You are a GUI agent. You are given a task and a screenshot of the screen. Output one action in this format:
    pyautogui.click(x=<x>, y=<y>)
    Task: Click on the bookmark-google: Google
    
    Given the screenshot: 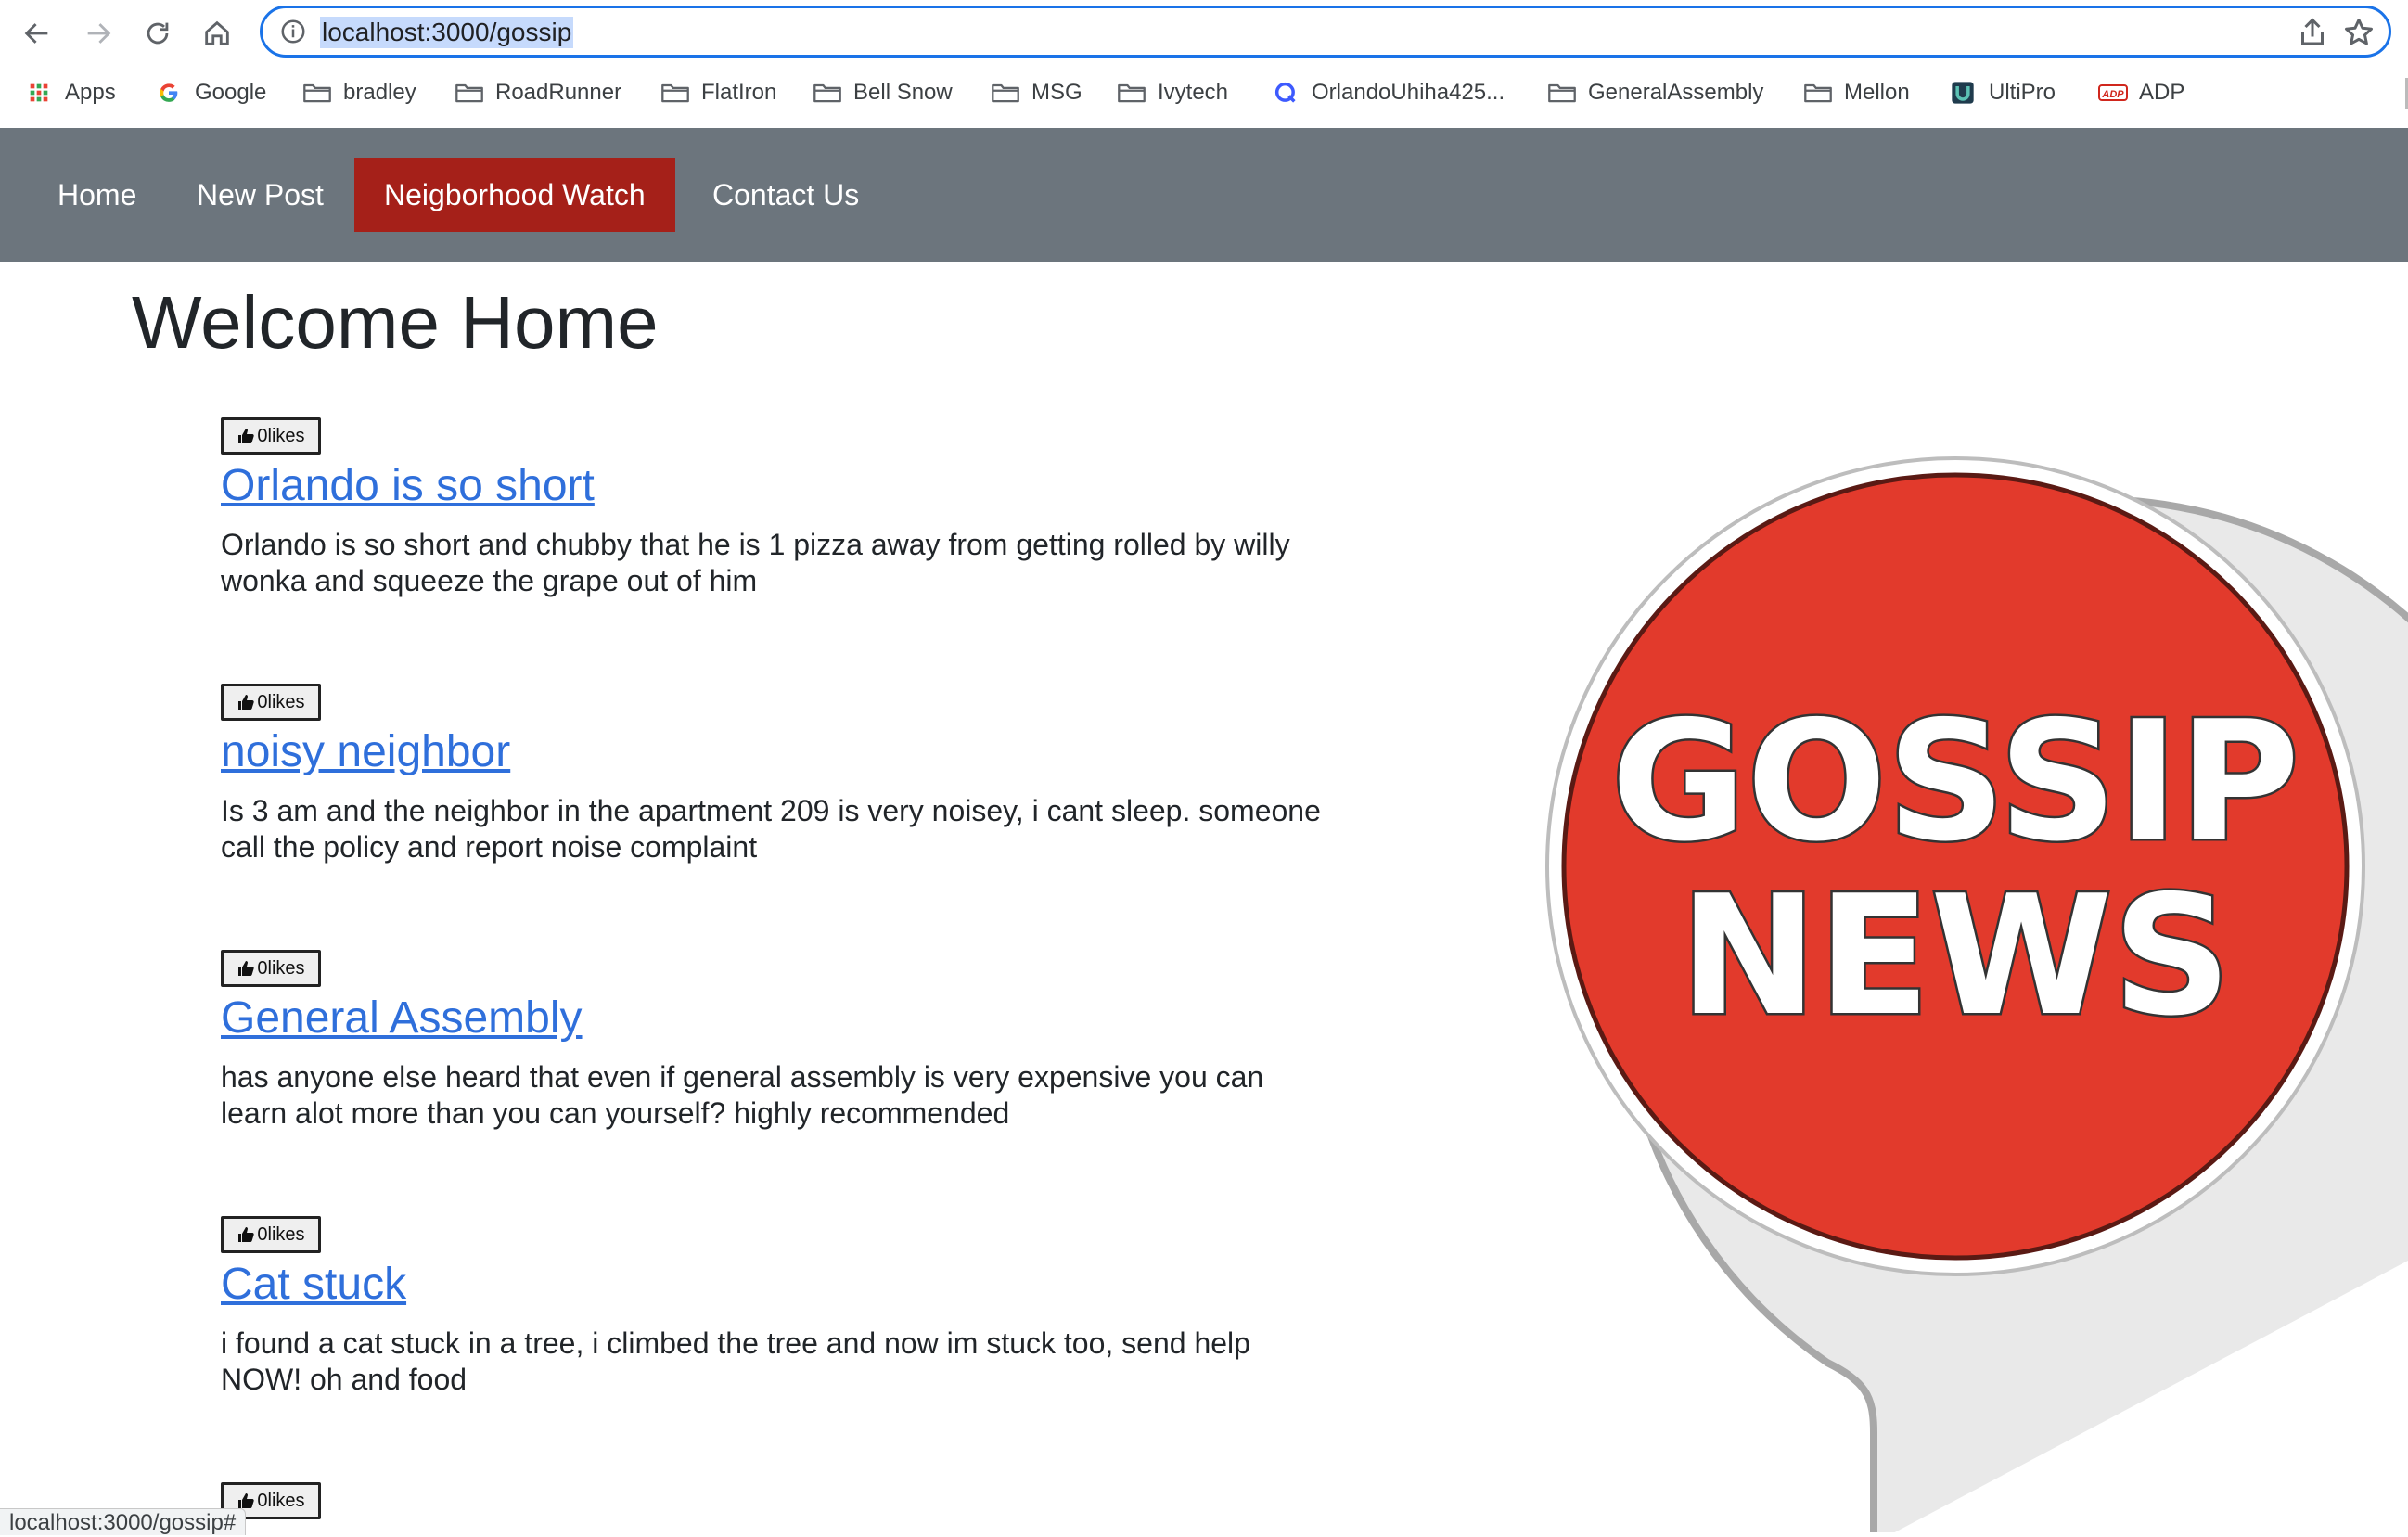 What is the action you would take?
    pyautogui.click(x=210, y=92)
    